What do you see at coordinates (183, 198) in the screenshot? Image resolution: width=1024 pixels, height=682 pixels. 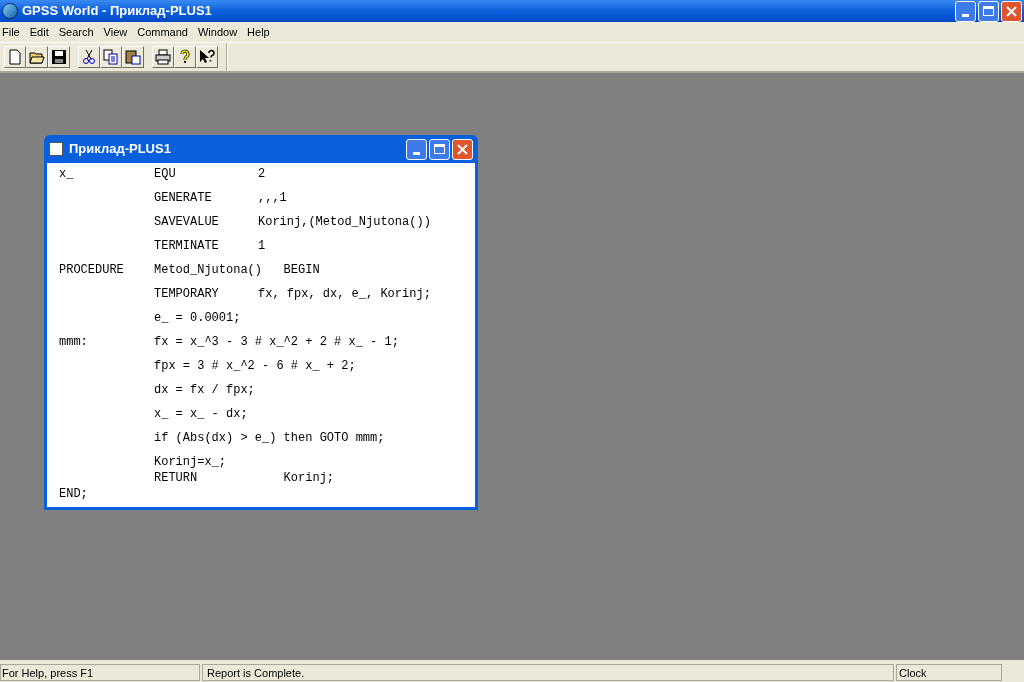 I see `code-statement: GENERATE` at bounding box center [183, 198].